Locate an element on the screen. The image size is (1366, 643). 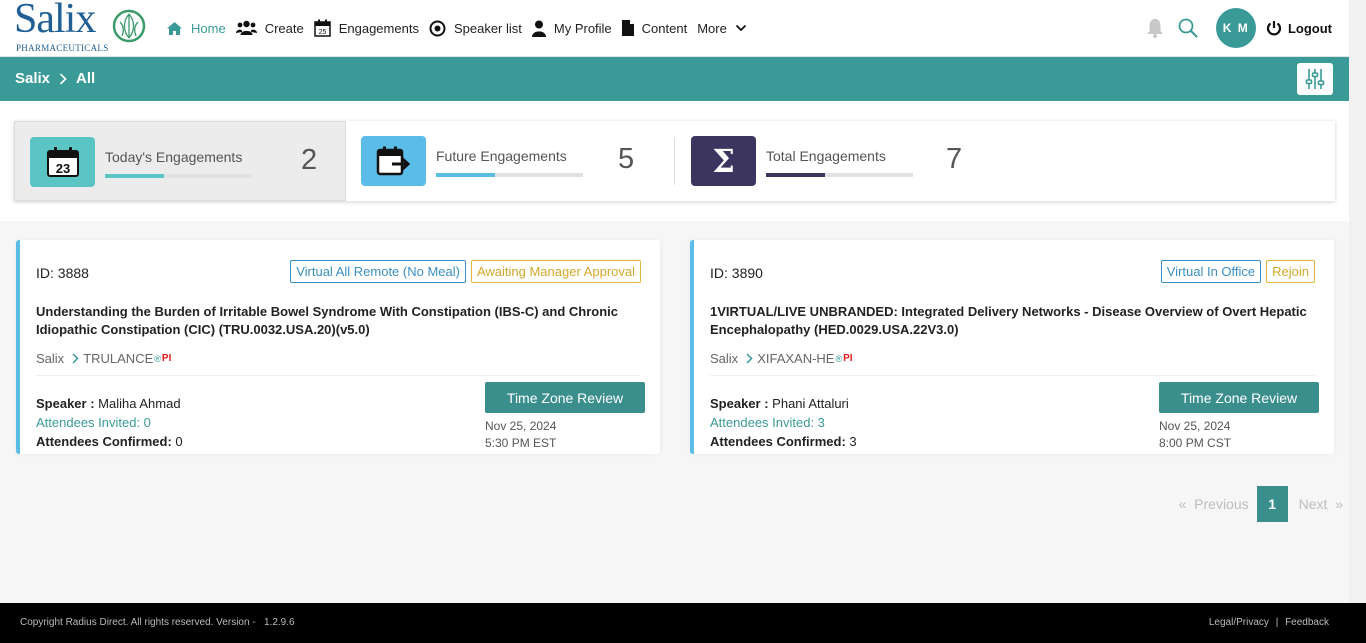
nav-home-label: Home is located at coordinates (208, 28).